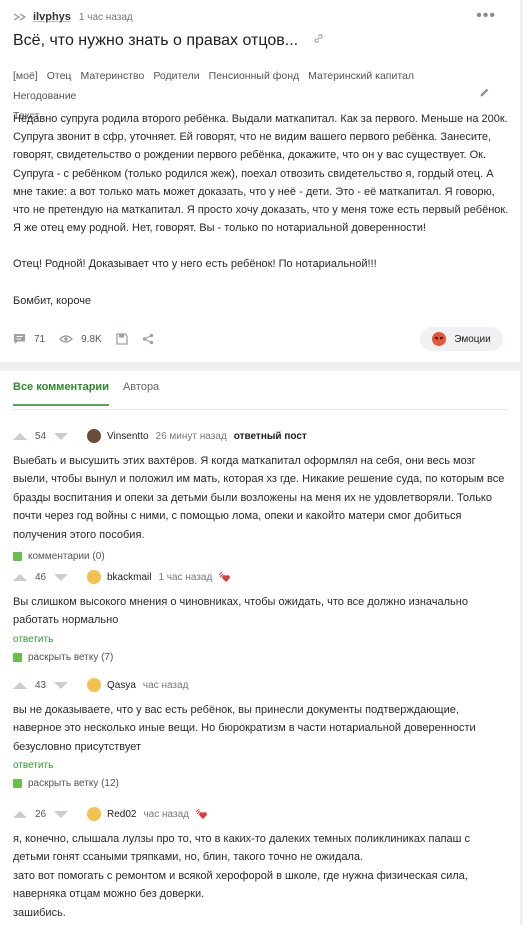 The image size is (523, 925). I want to click on thread-label: раскрыть ветку (7), so click(71, 657).